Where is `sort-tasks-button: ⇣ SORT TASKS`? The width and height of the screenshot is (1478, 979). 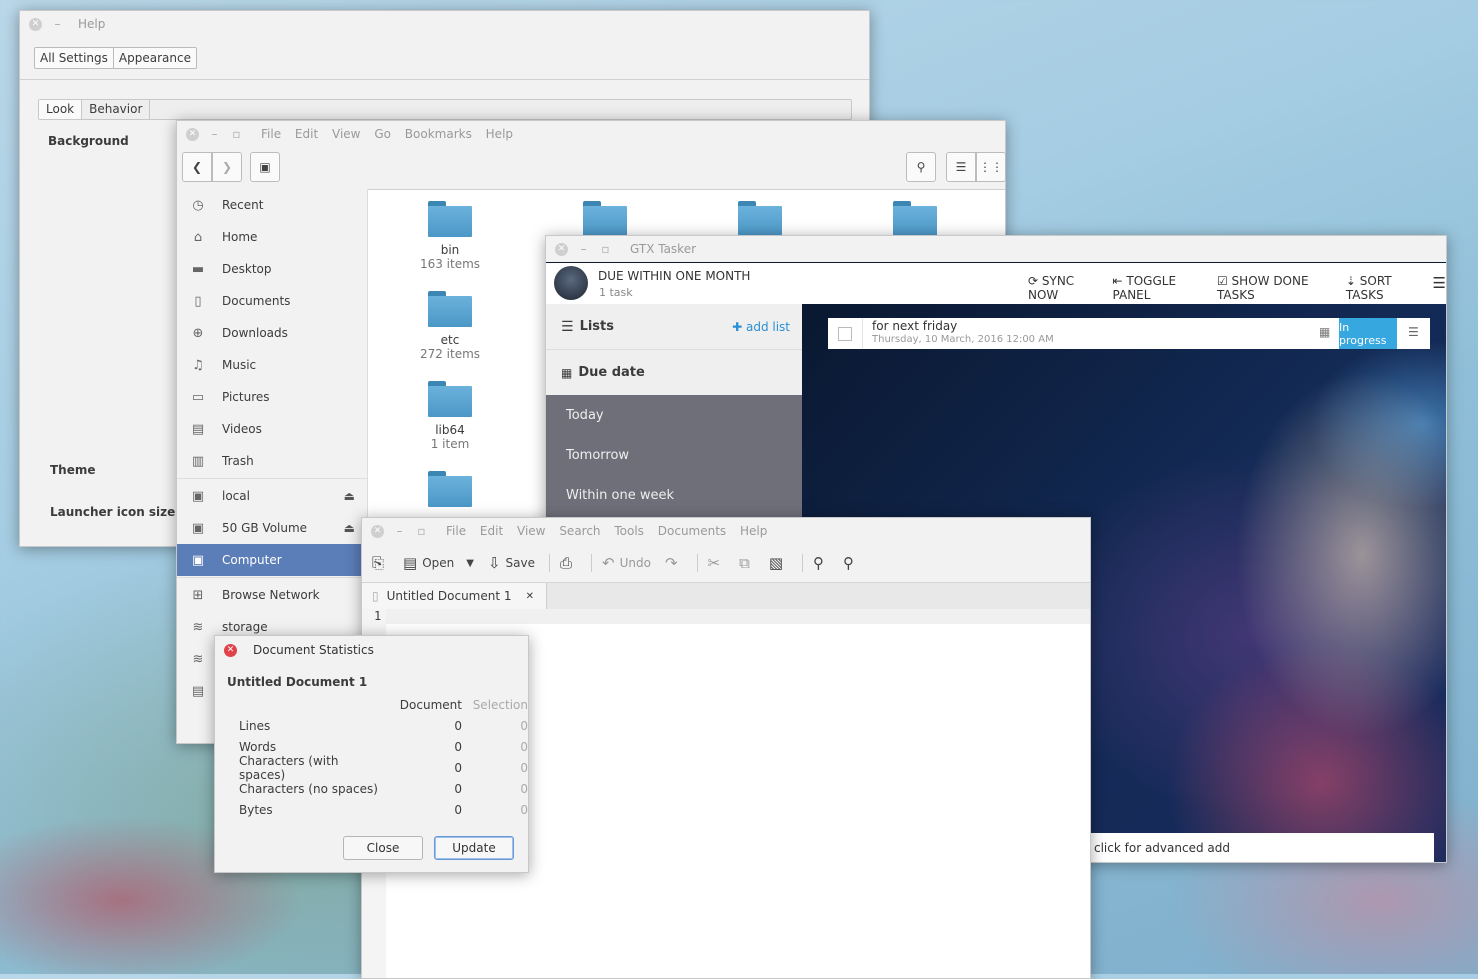 sort-tasks-button: ⇣ SORT TASKS is located at coordinates (1384, 288).